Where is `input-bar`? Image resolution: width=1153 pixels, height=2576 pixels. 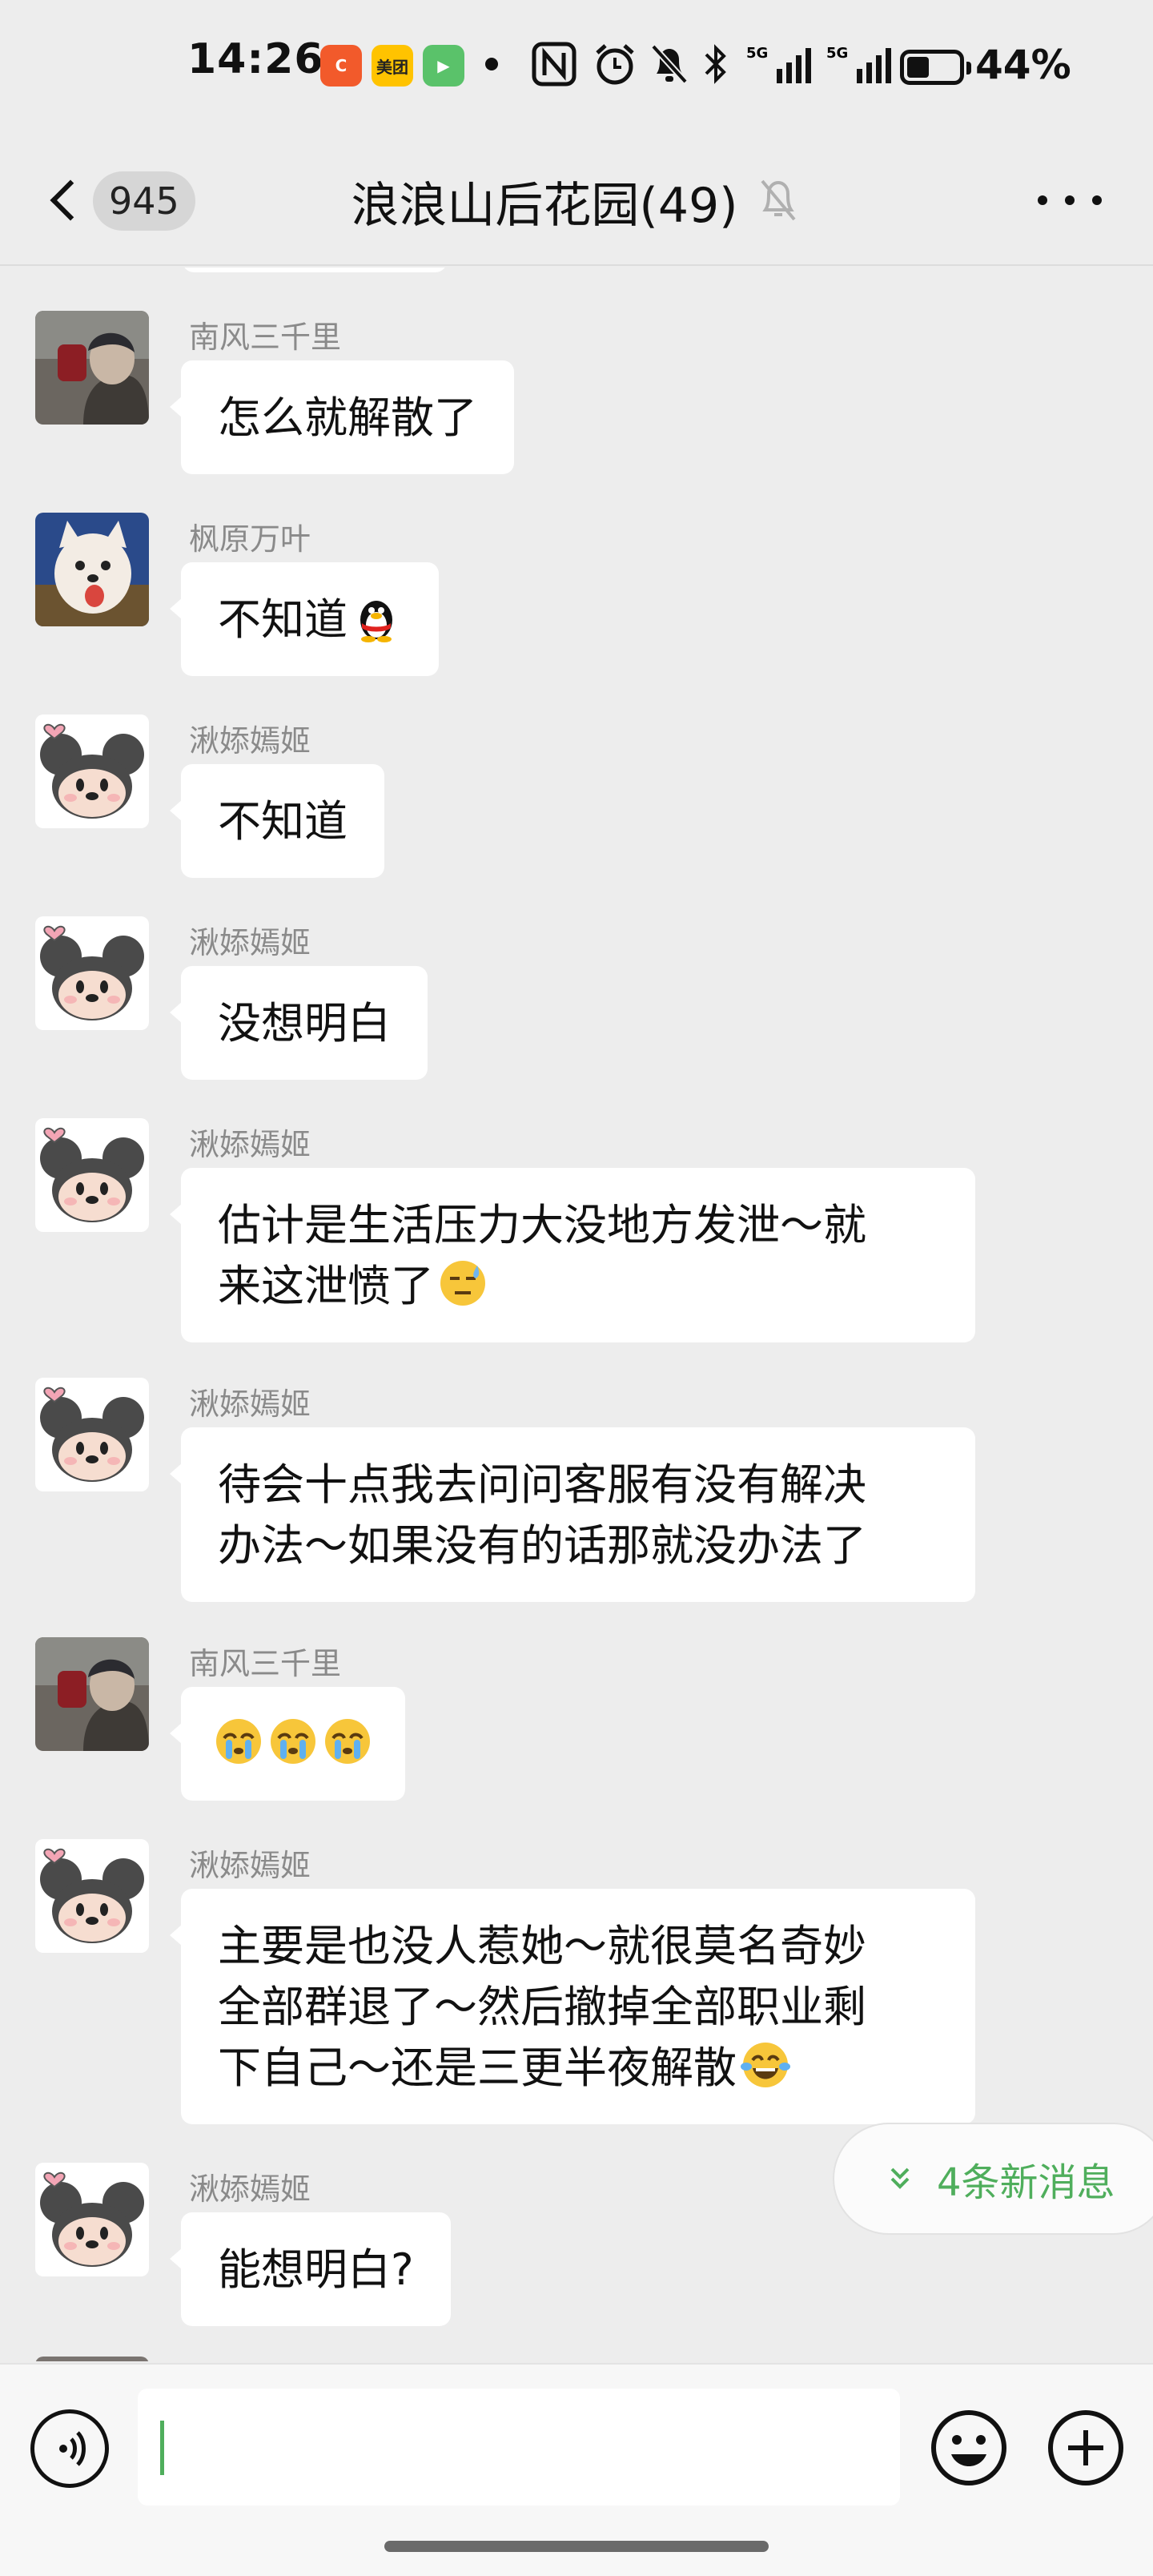 input-bar is located at coordinates (576, 2469).